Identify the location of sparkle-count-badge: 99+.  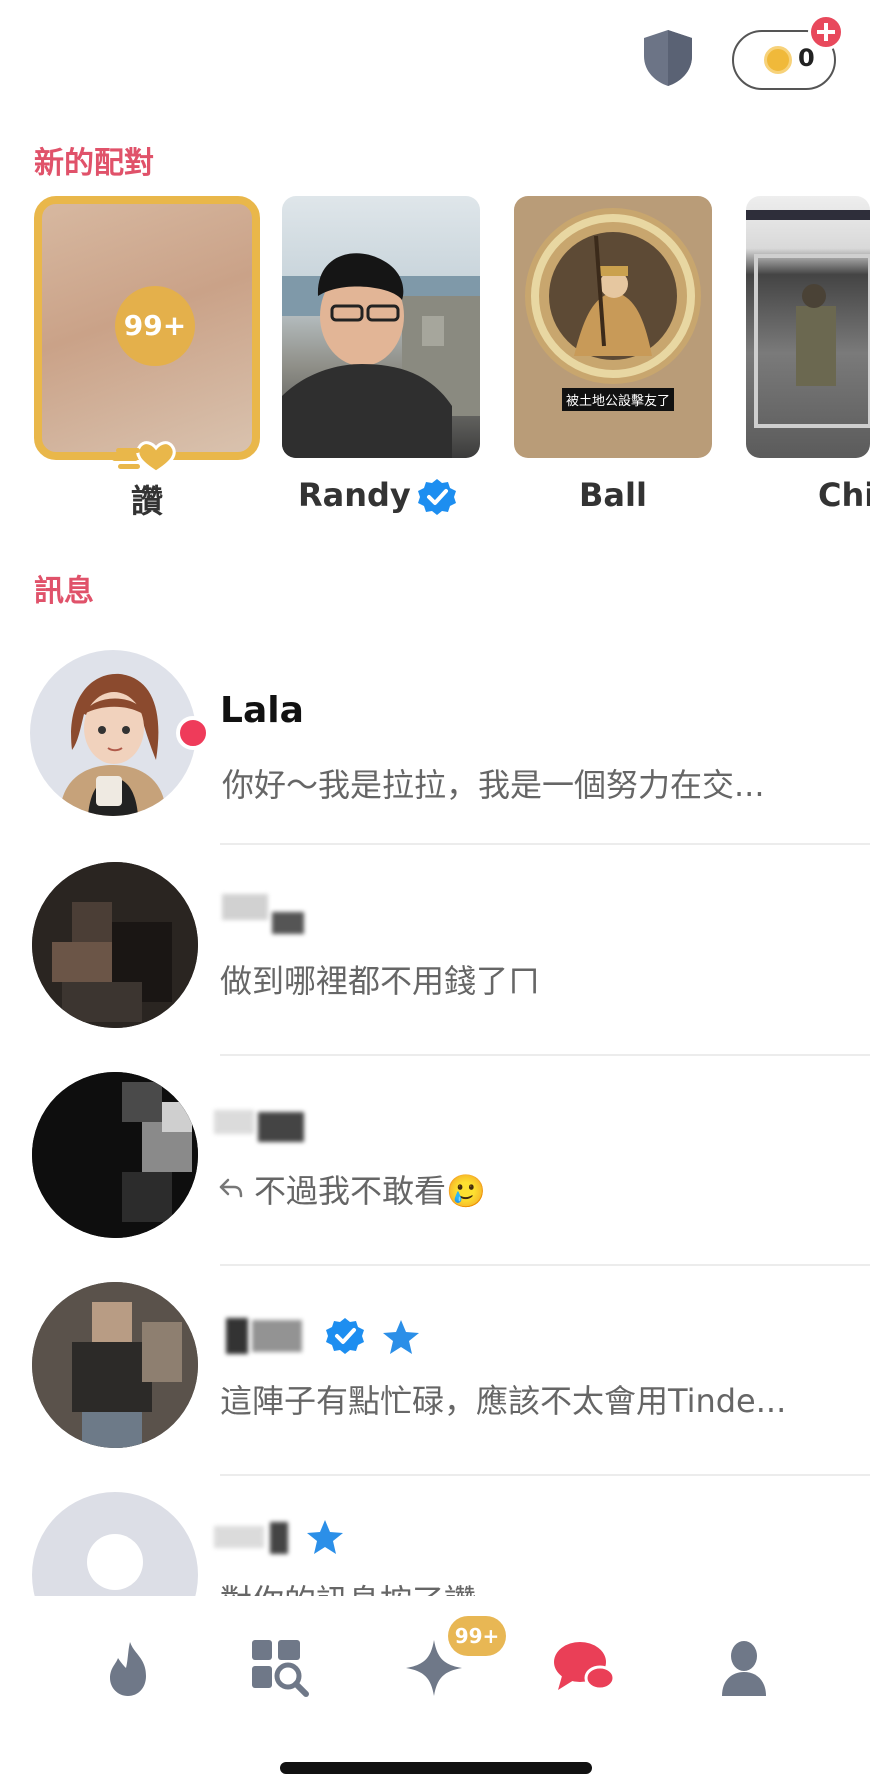
(477, 1636).